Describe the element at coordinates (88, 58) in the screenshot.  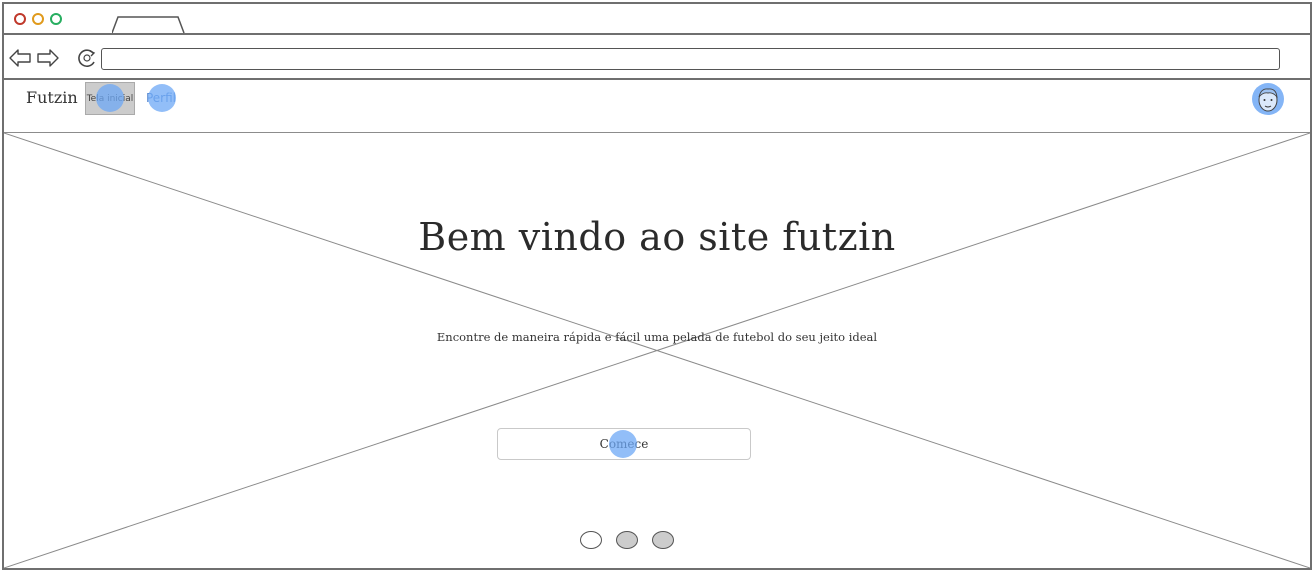
I see `reload-icon` at that location.